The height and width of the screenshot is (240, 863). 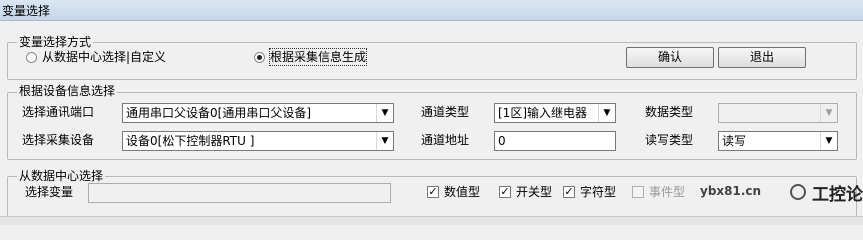 I want to click on string-checkbox-label: 字符型, so click(x=598, y=192).